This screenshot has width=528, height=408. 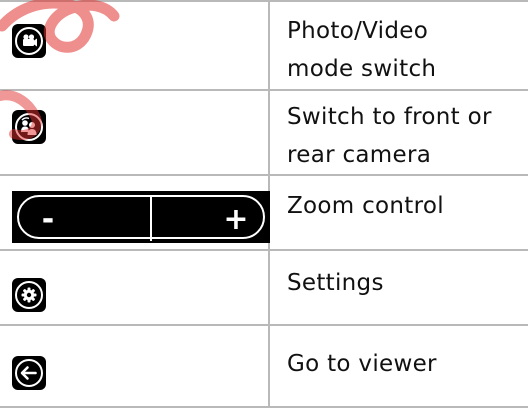 I want to click on label-line: Photo/Video, so click(x=358, y=31).